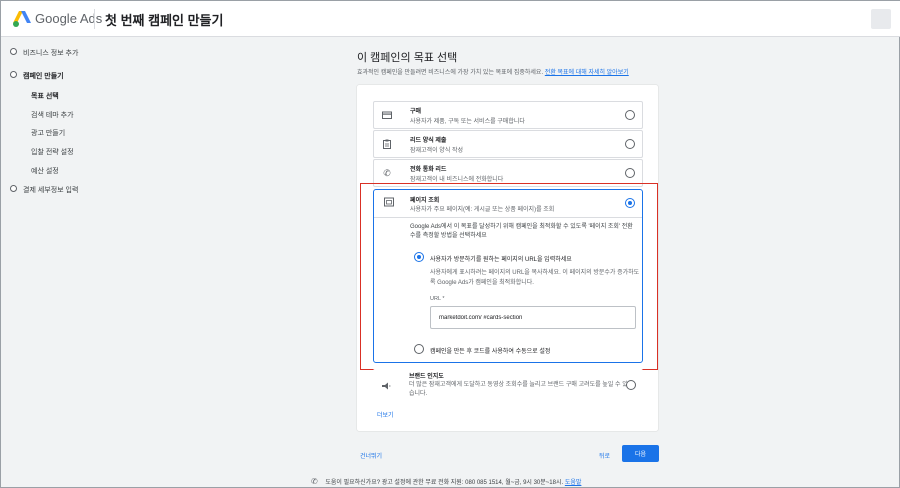 Image resolution: width=900 pixels, height=488 pixels. Describe the element at coordinates (508, 217) in the screenshot. I see `divider` at that location.